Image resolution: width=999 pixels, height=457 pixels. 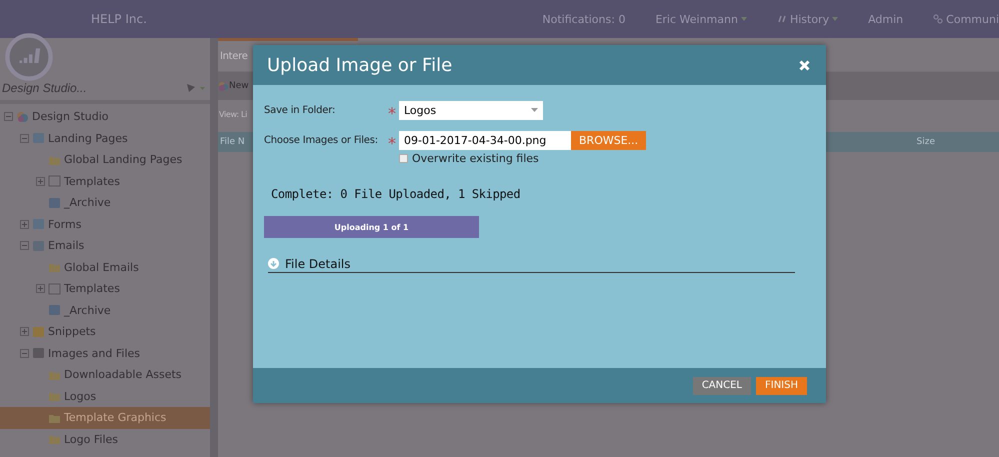 I want to click on view-label: View: Li, so click(x=233, y=115).